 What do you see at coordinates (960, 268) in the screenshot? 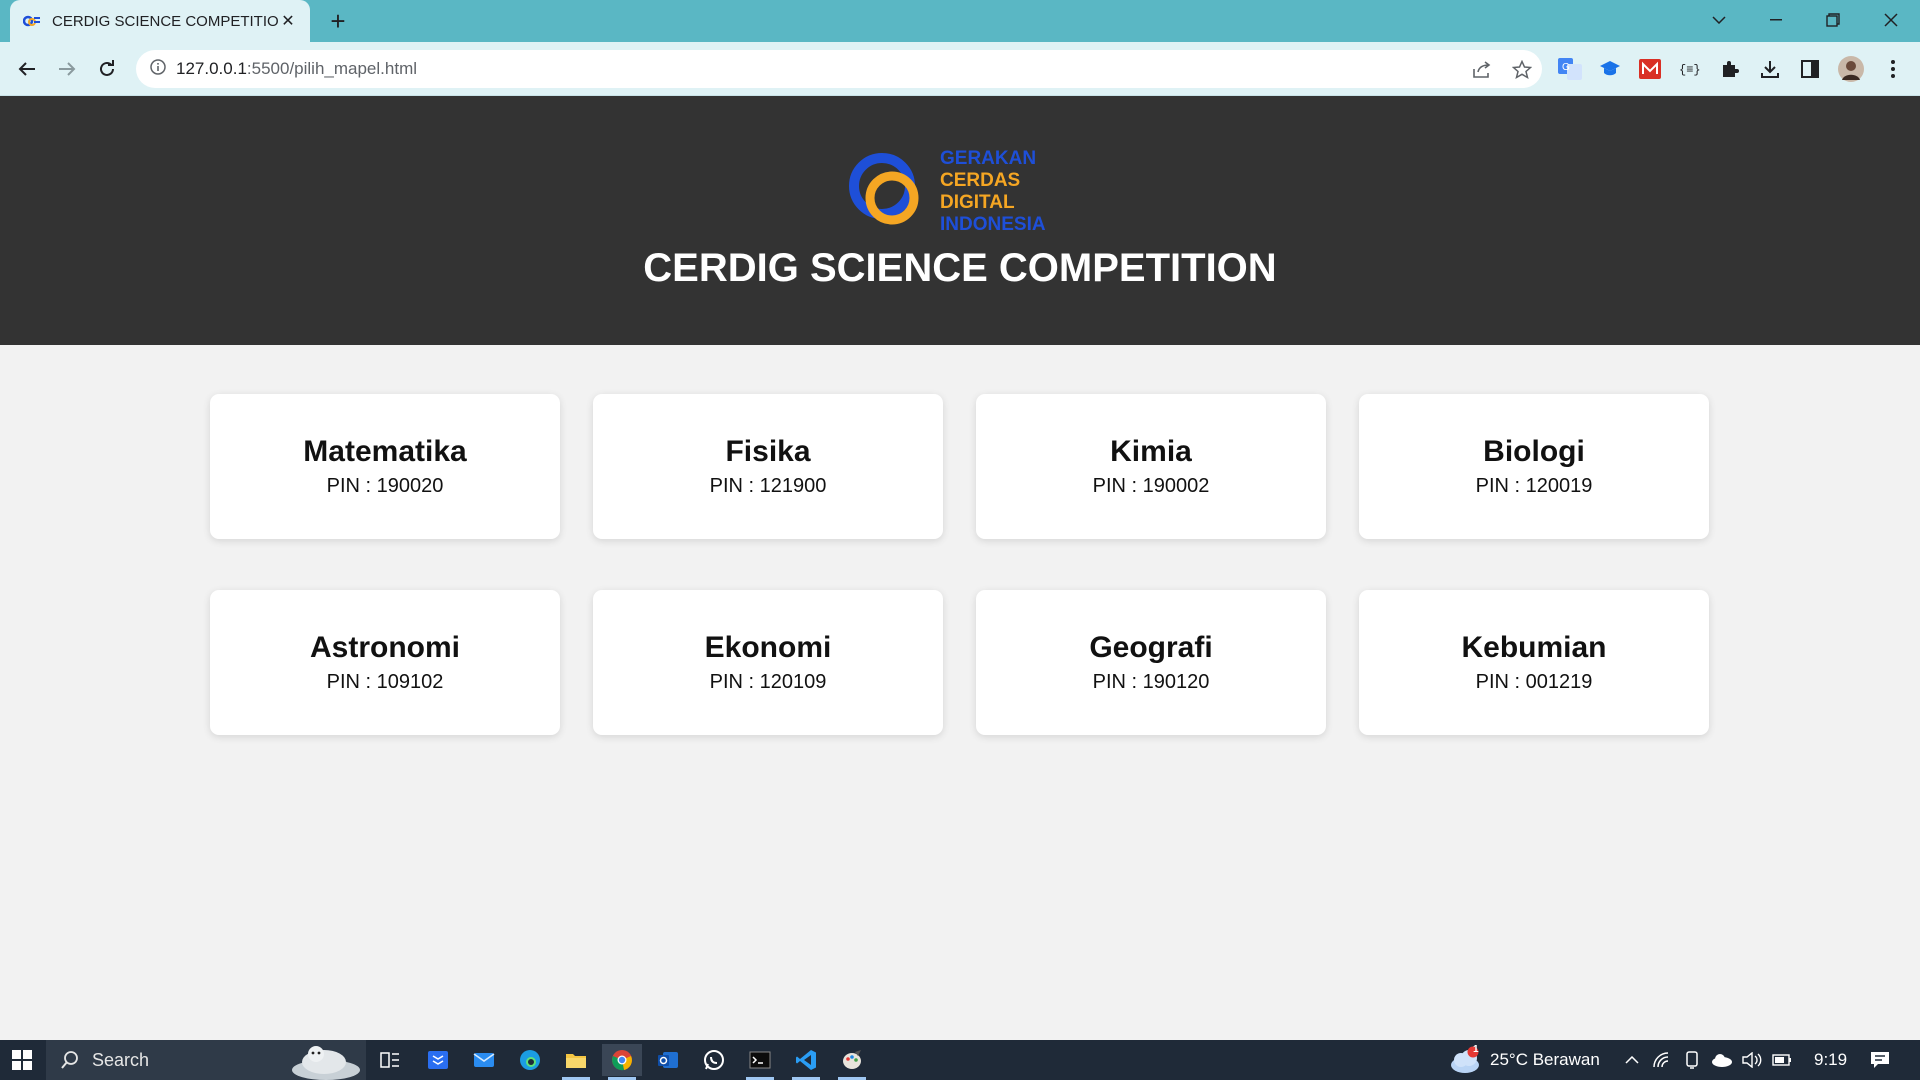
I see `page-title: CERDIG SCIENCE COMPETITION` at bounding box center [960, 268].